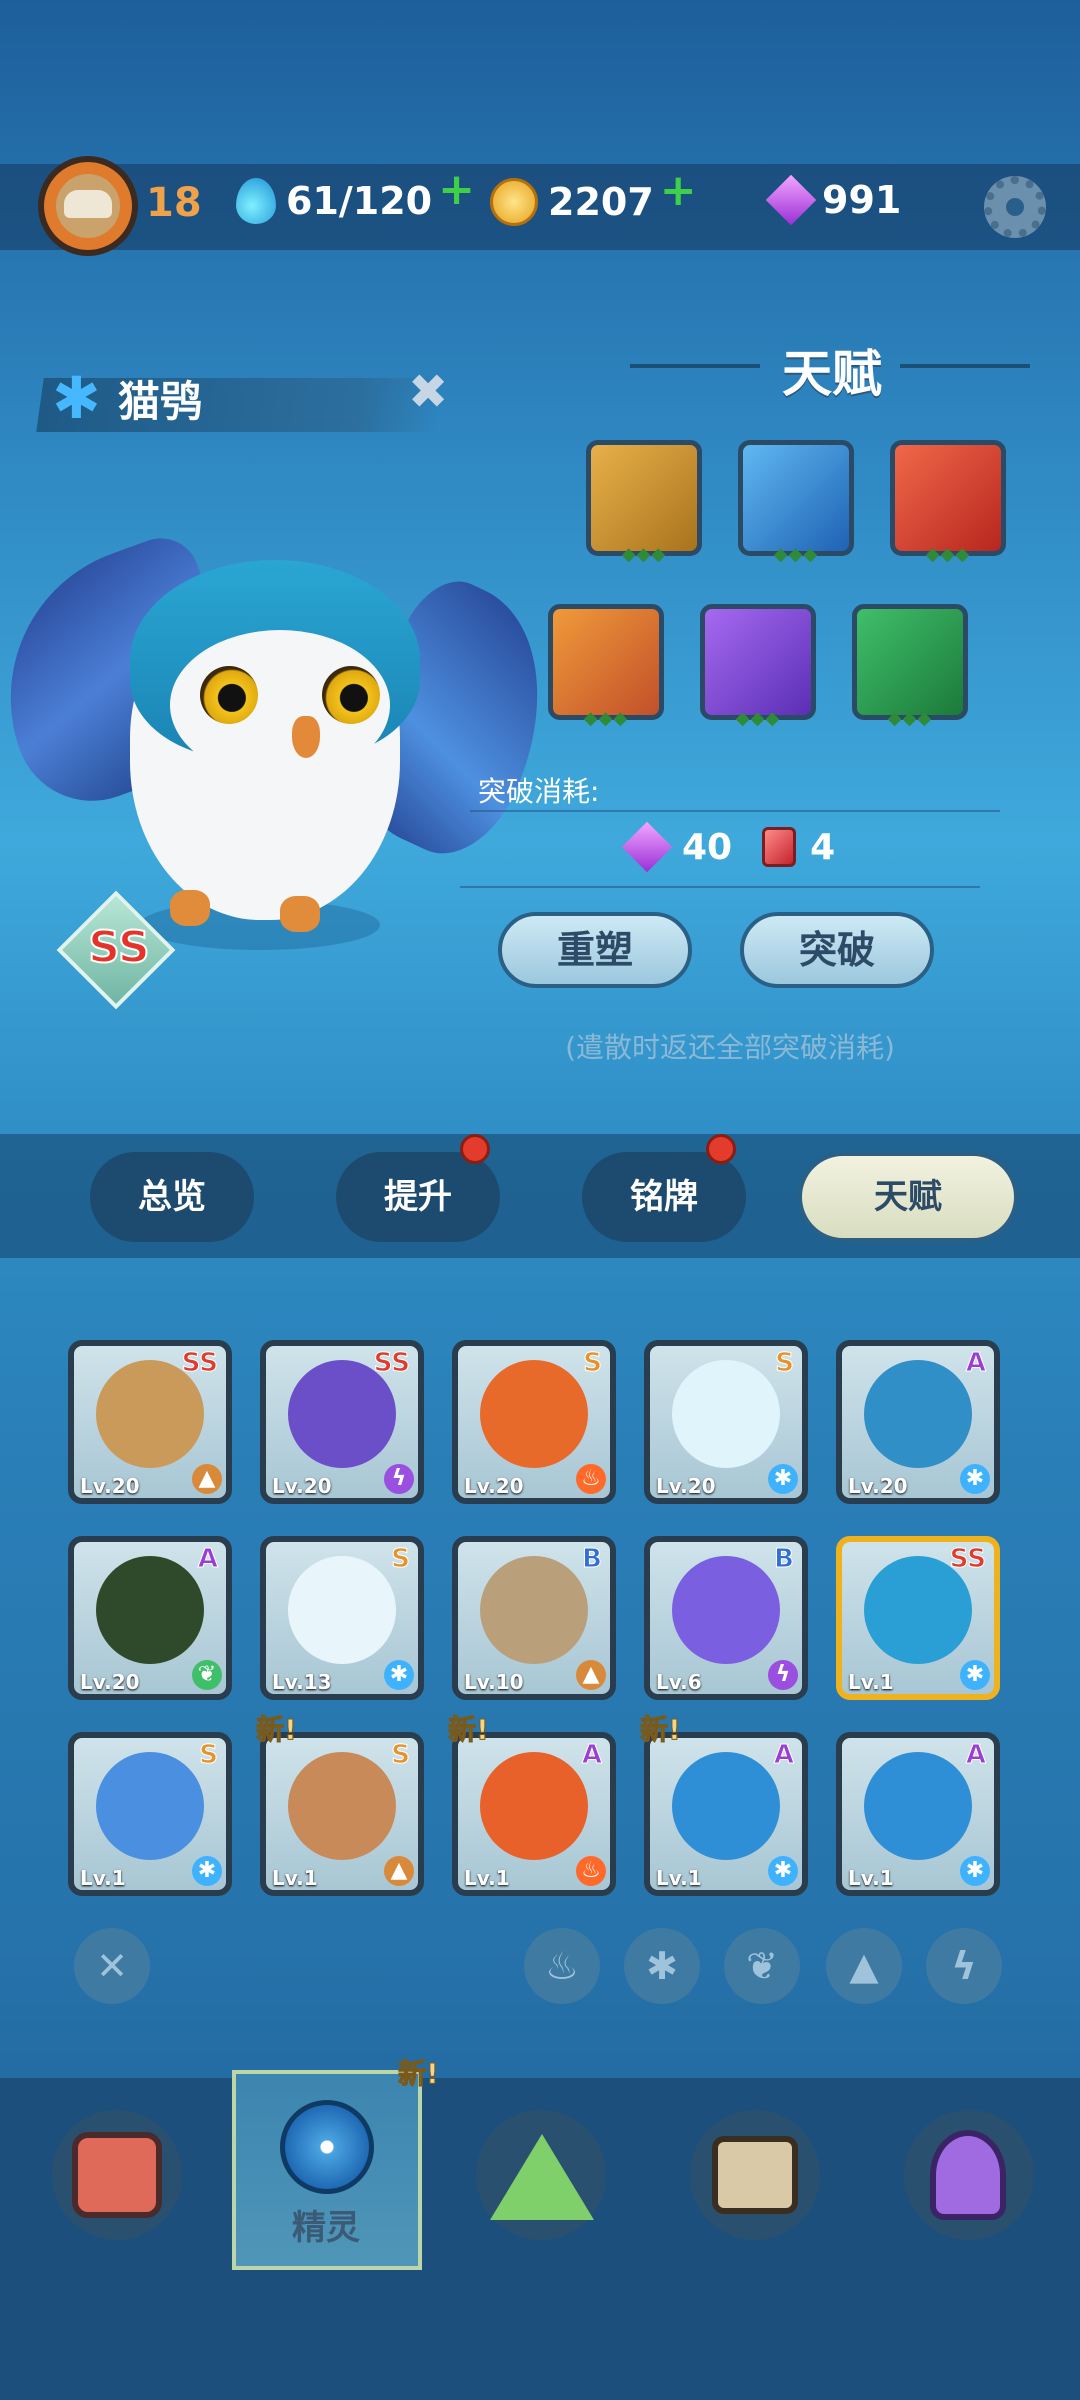 Image resolution: width=1080 pixels, height=2400 pixels. I want to click on nav-map-button, so click(541, 2175).